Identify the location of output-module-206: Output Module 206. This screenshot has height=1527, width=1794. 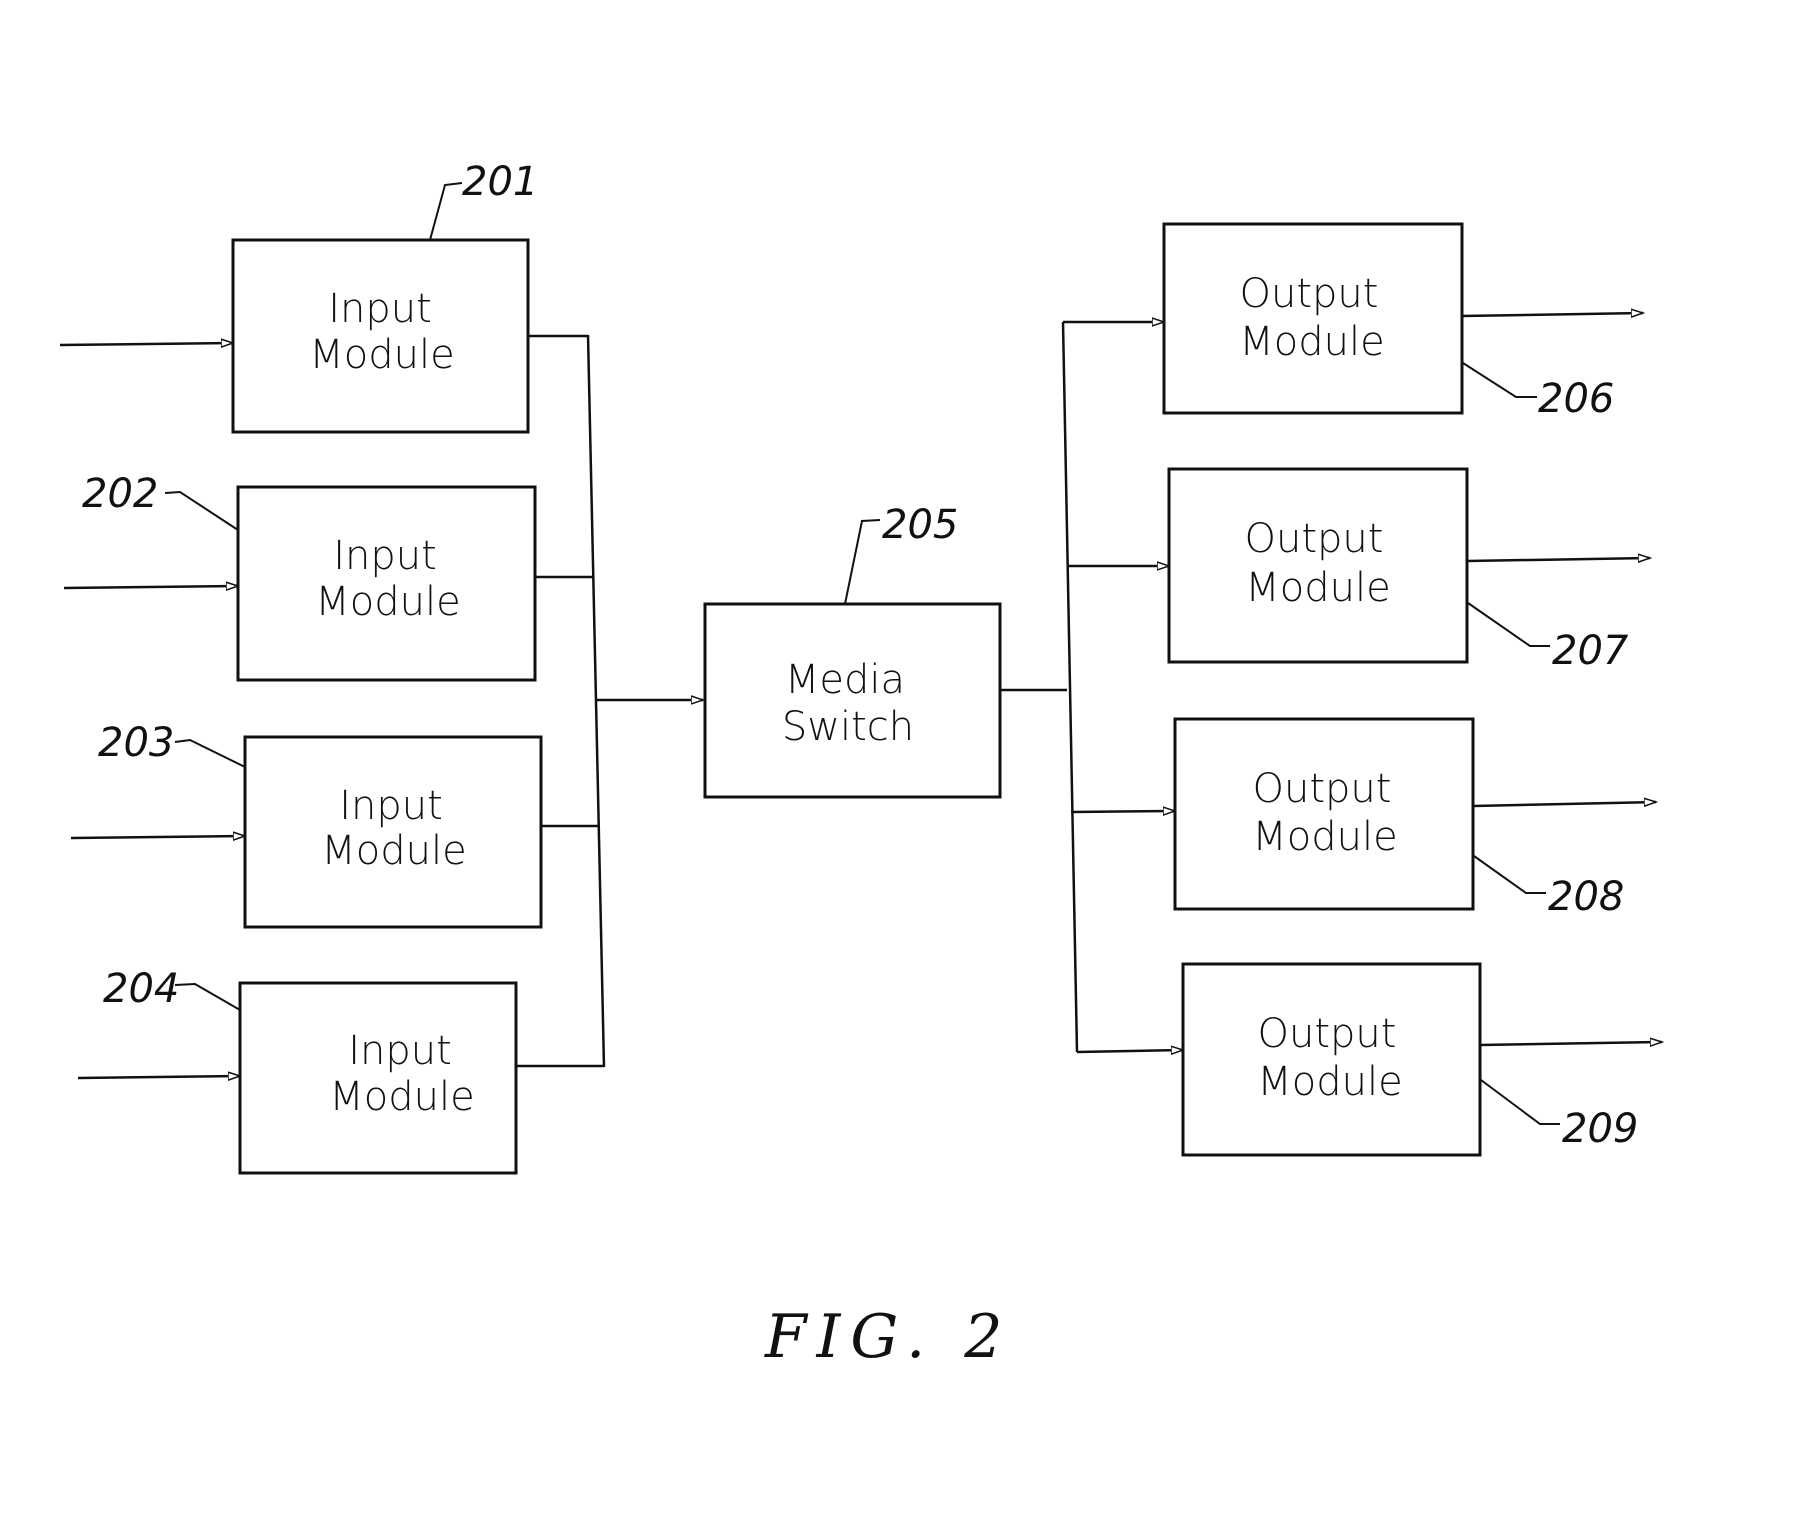
(1353, 322).